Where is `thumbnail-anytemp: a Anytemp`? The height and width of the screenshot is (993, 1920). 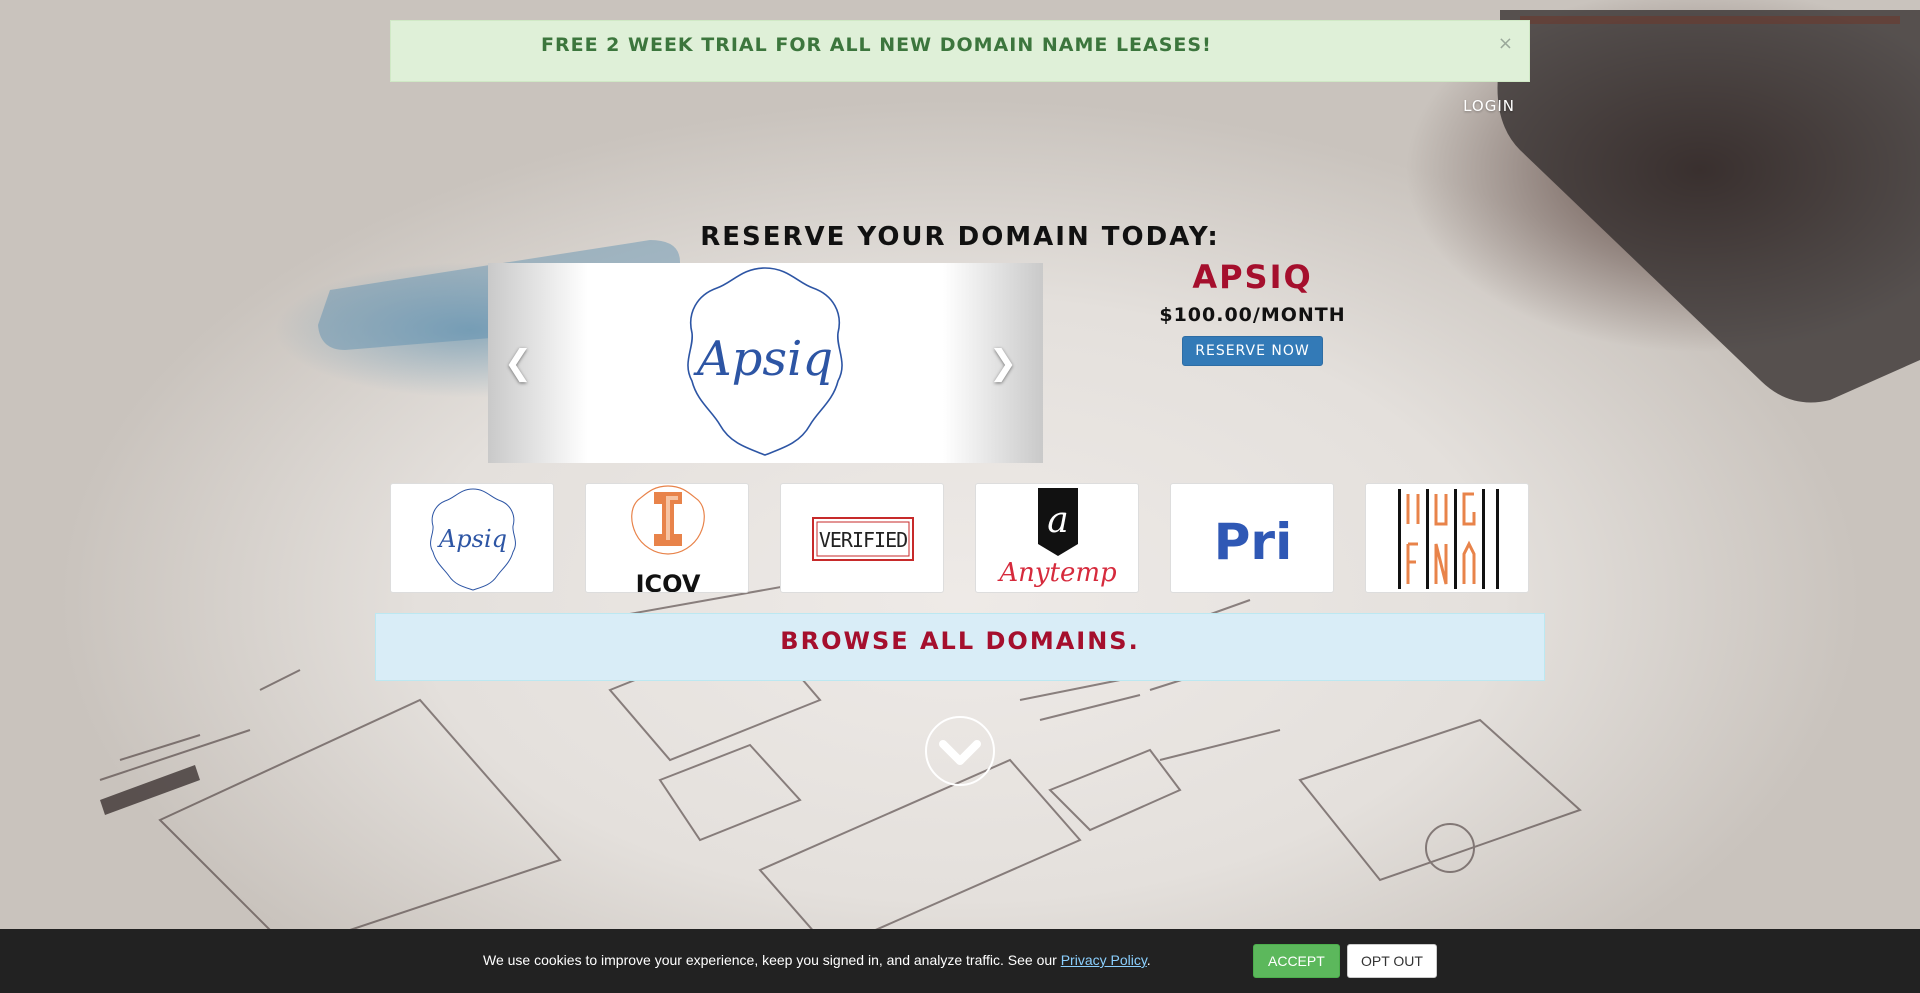
thumbnail-anytemp: a Anytemp is located at coordinates (1057, 538).